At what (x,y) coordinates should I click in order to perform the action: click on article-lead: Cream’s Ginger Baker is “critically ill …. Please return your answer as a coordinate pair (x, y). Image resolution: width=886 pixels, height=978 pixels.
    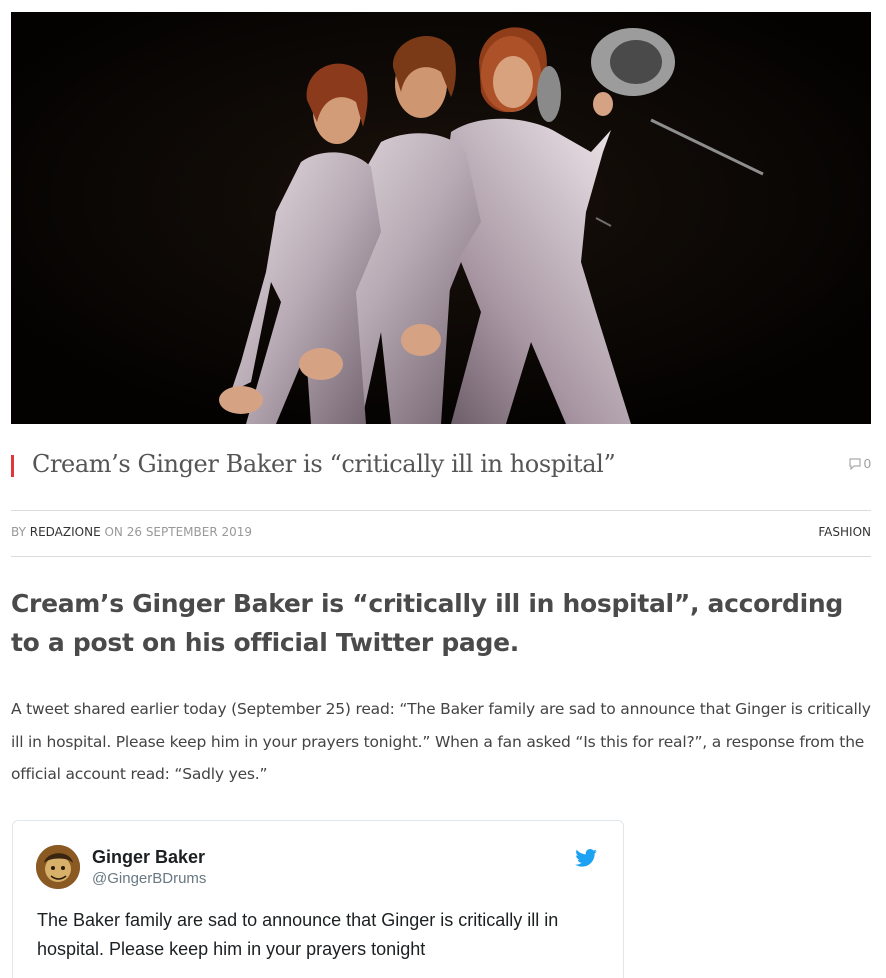
    Looking at the image, I should click on (427, 623).